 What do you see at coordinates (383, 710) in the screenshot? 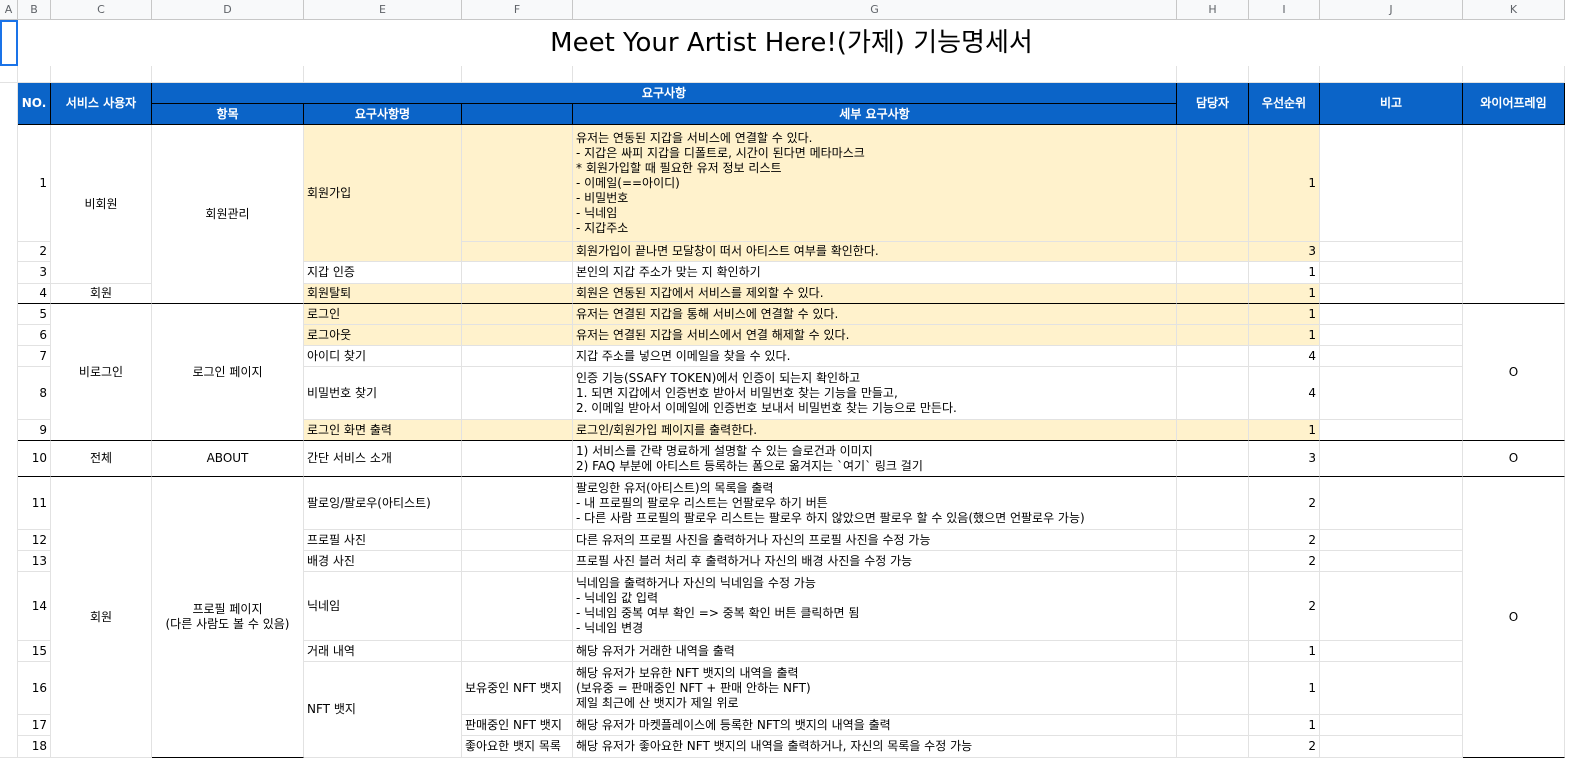
I see `requirement-name: NFT 뱃지` at bounding box center [383, 710].